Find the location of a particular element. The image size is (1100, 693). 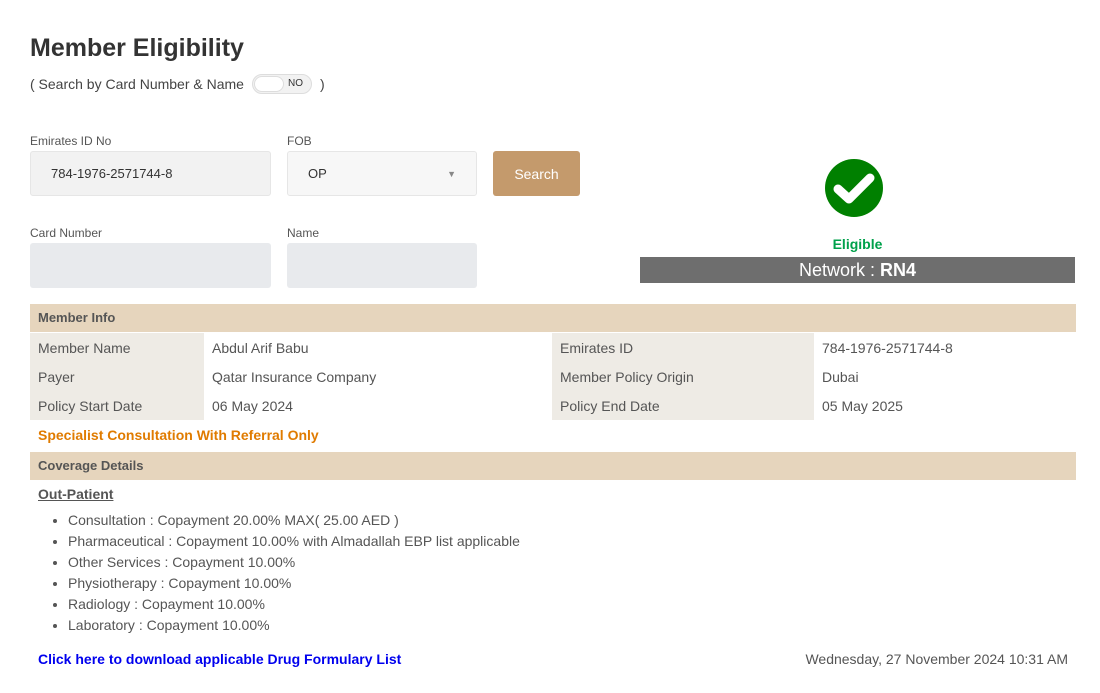

emirates-id-label: Emirates ID No is located at coordinates (71, 141).